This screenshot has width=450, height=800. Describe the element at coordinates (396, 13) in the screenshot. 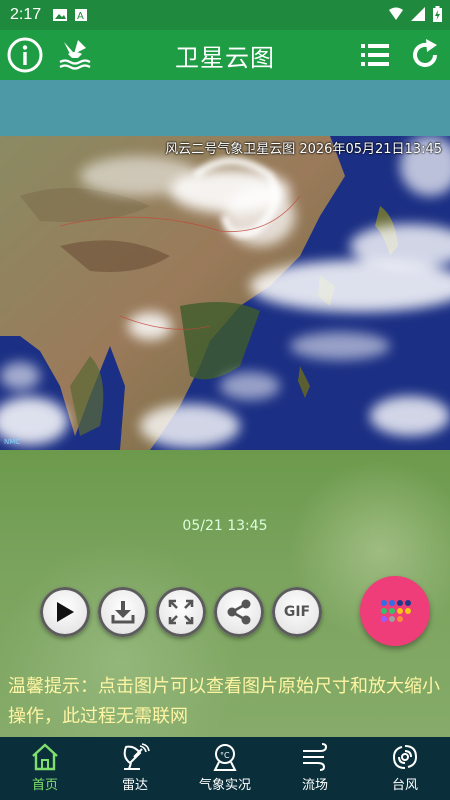

I see `wifi-icon` at that location.